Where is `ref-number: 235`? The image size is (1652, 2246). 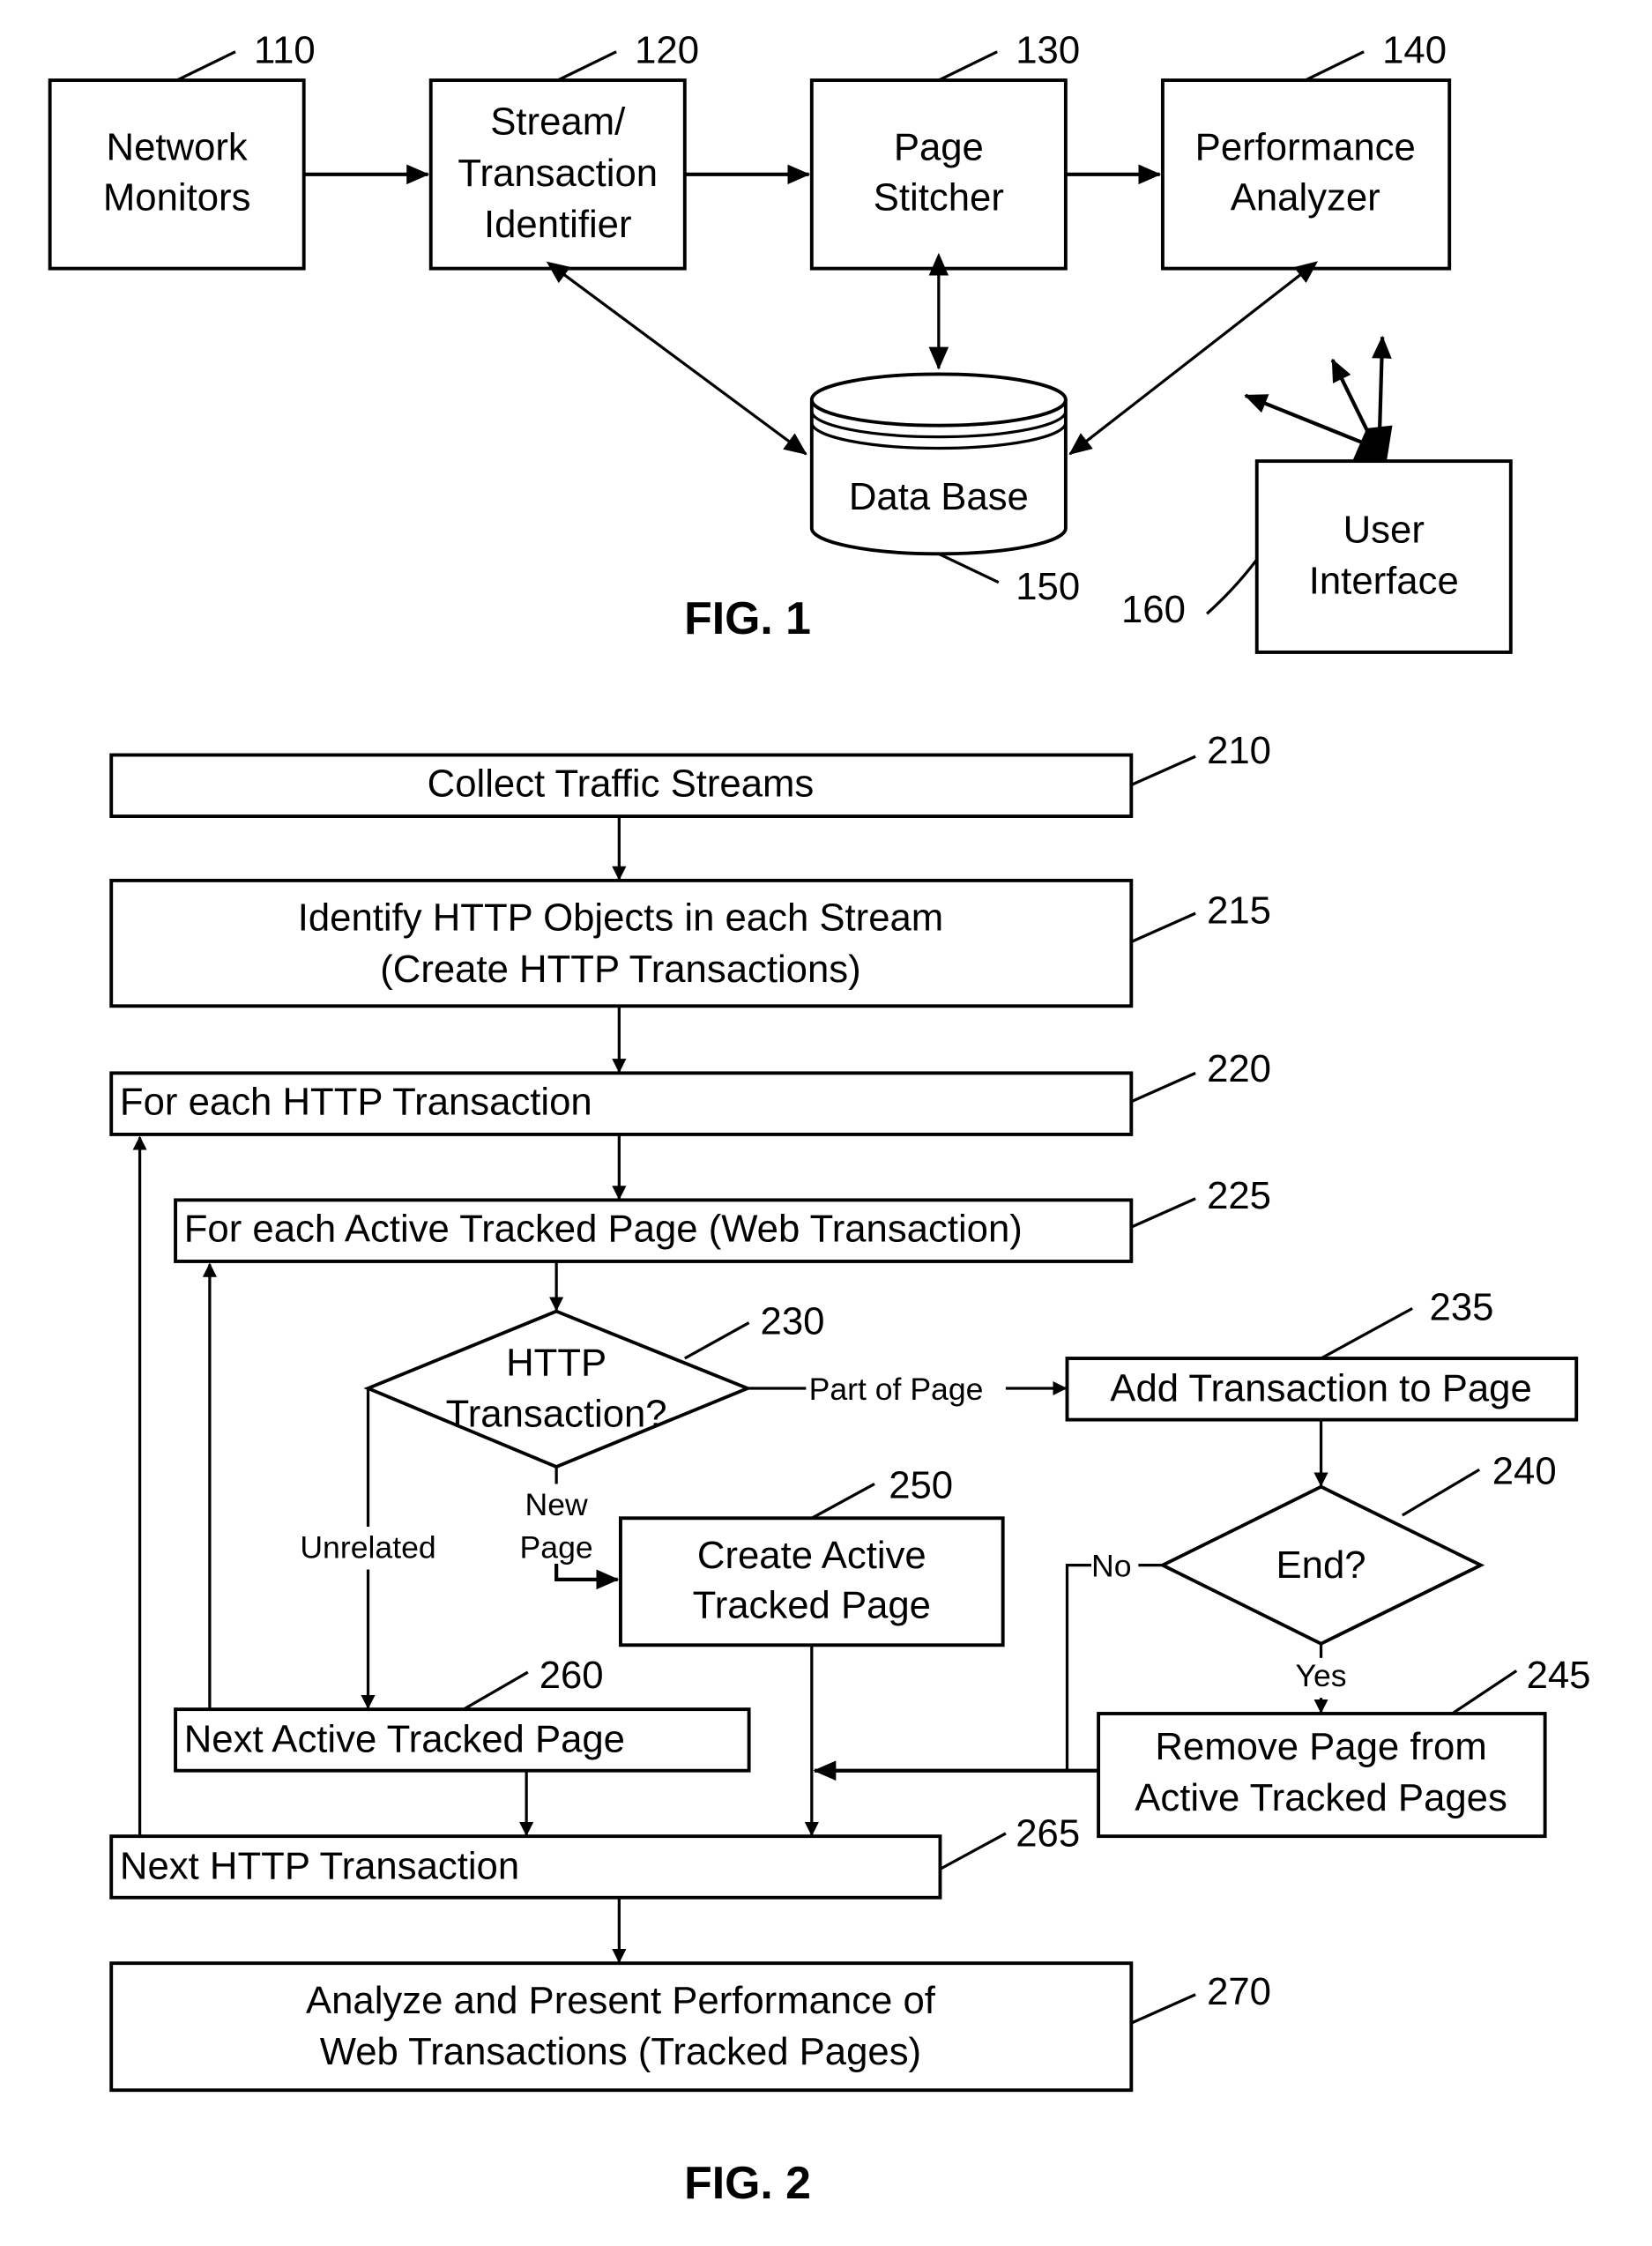 ref-number: 235 is located at coordinates (1462, 1306).